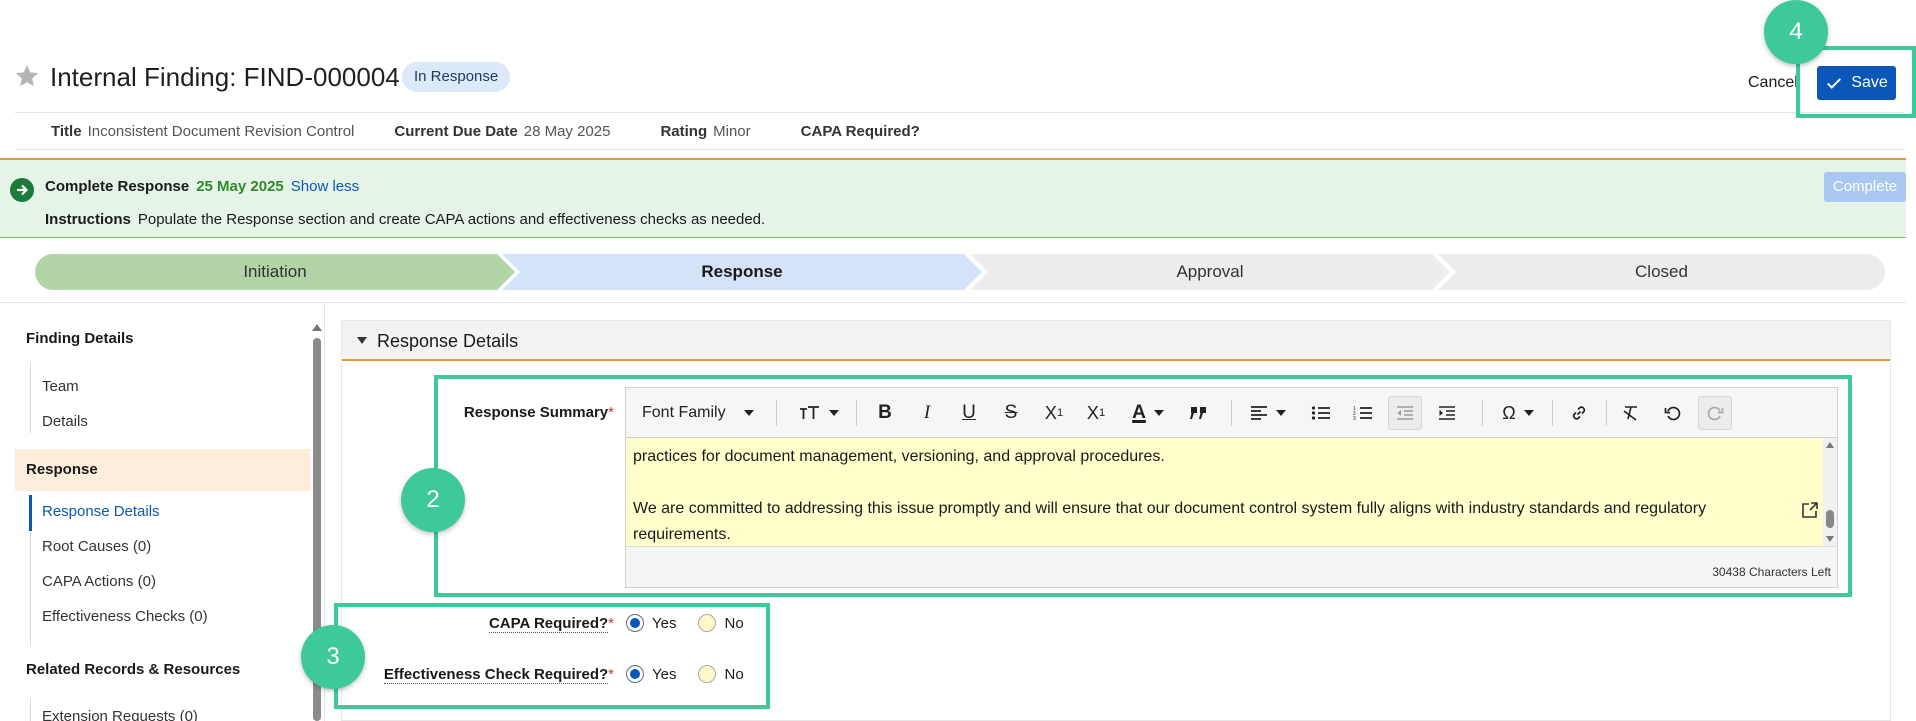  I want to click on meta-title-value: Inconsistent Document Revision Control, so click(221, 131).